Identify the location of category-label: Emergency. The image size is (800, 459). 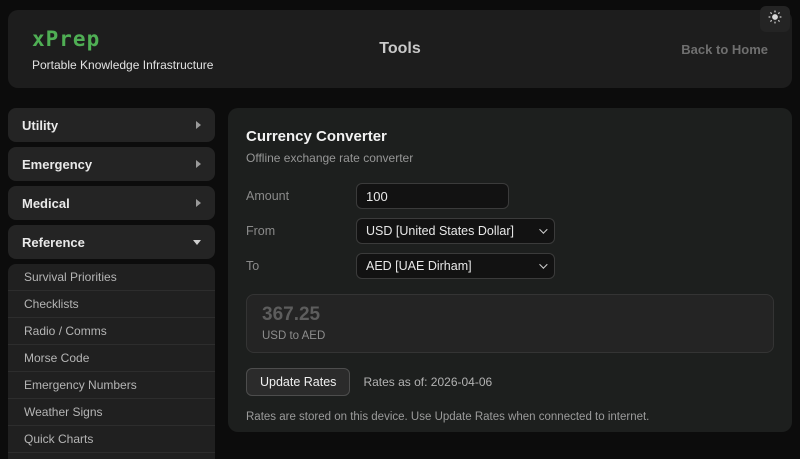
(57, 164).